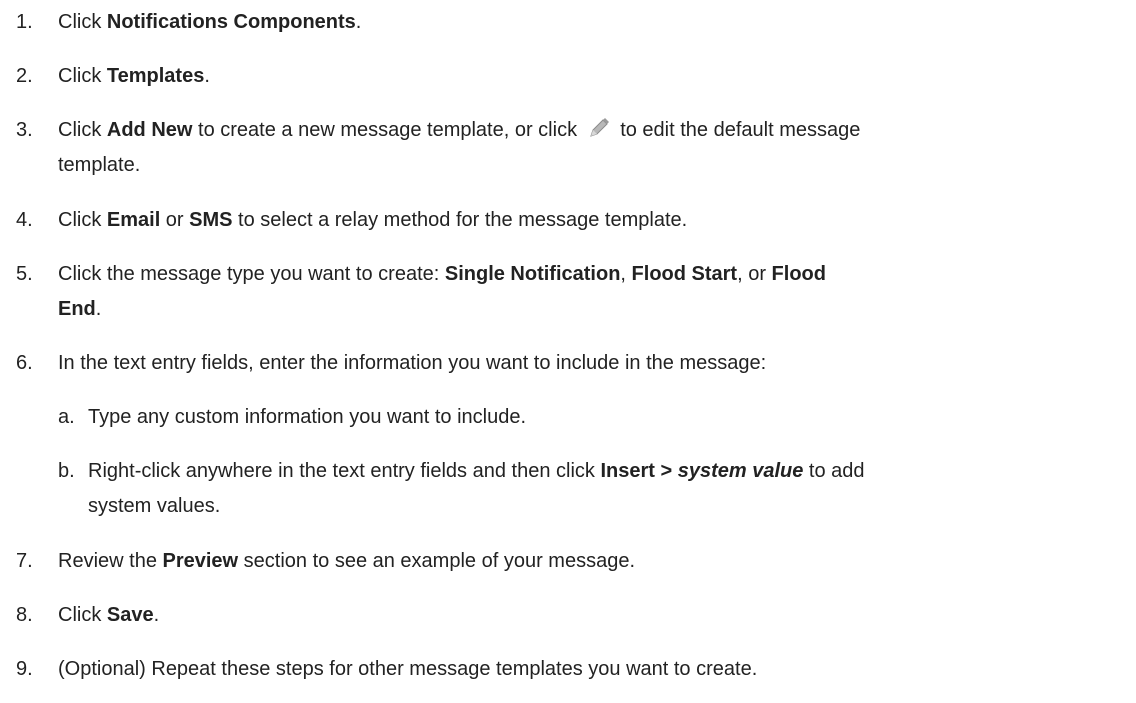 This screenshot has width=1136, height=703. Describe the element at coordinates (798, 274) in the screenshot. I see `ui-term: Flood` at that location.